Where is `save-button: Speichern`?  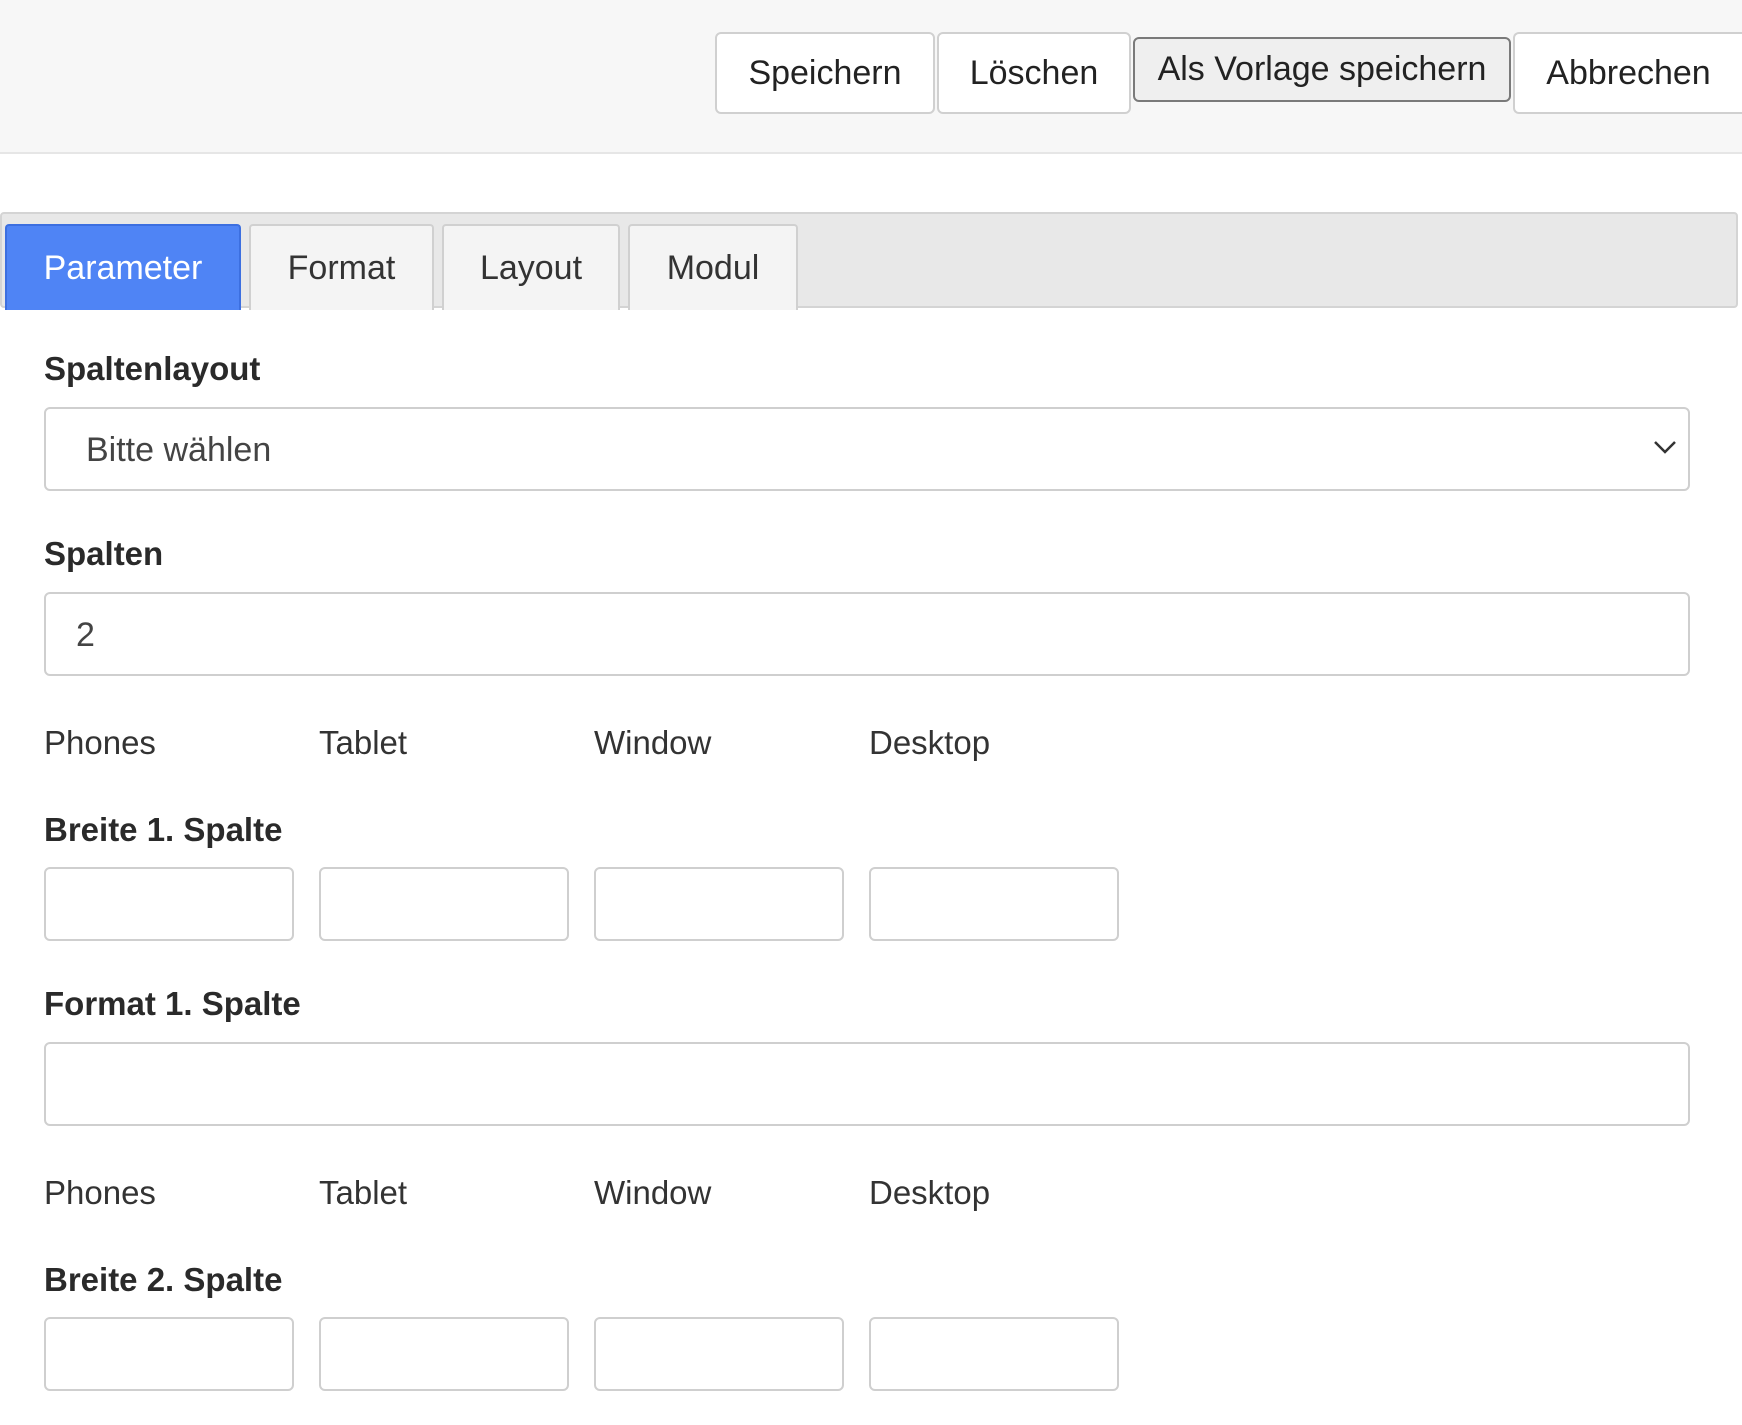 save-button: Speichern is located at coordinates (825, 73).